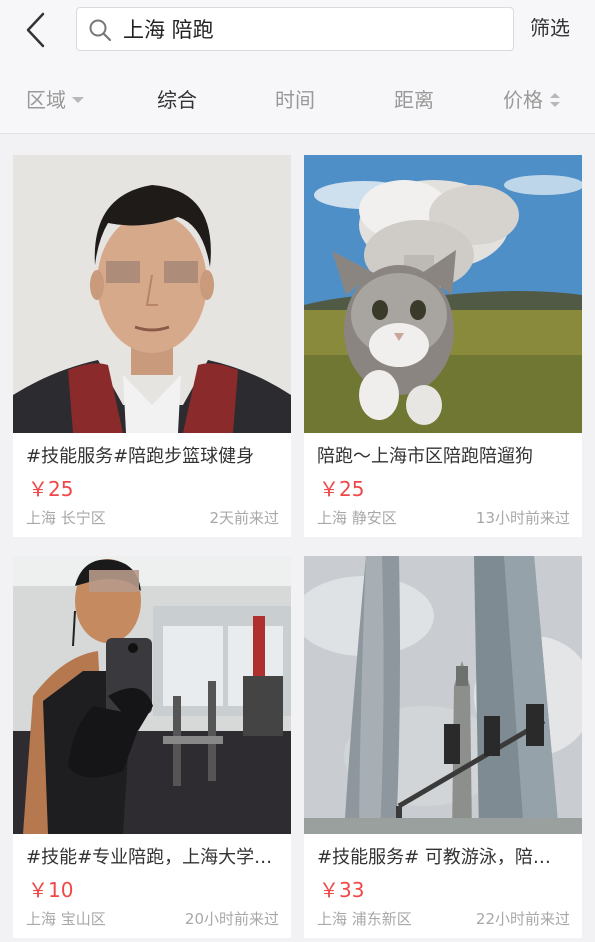 This screenshot has width=595, height=942. I want to click on tab-price: 价格, so click(532, 100).